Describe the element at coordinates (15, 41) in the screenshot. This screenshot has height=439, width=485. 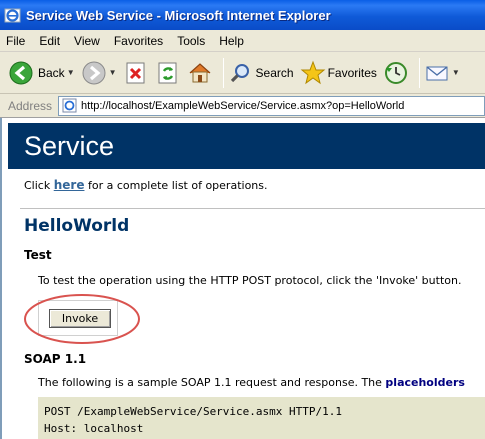
I see `menu-file: File` at that location.